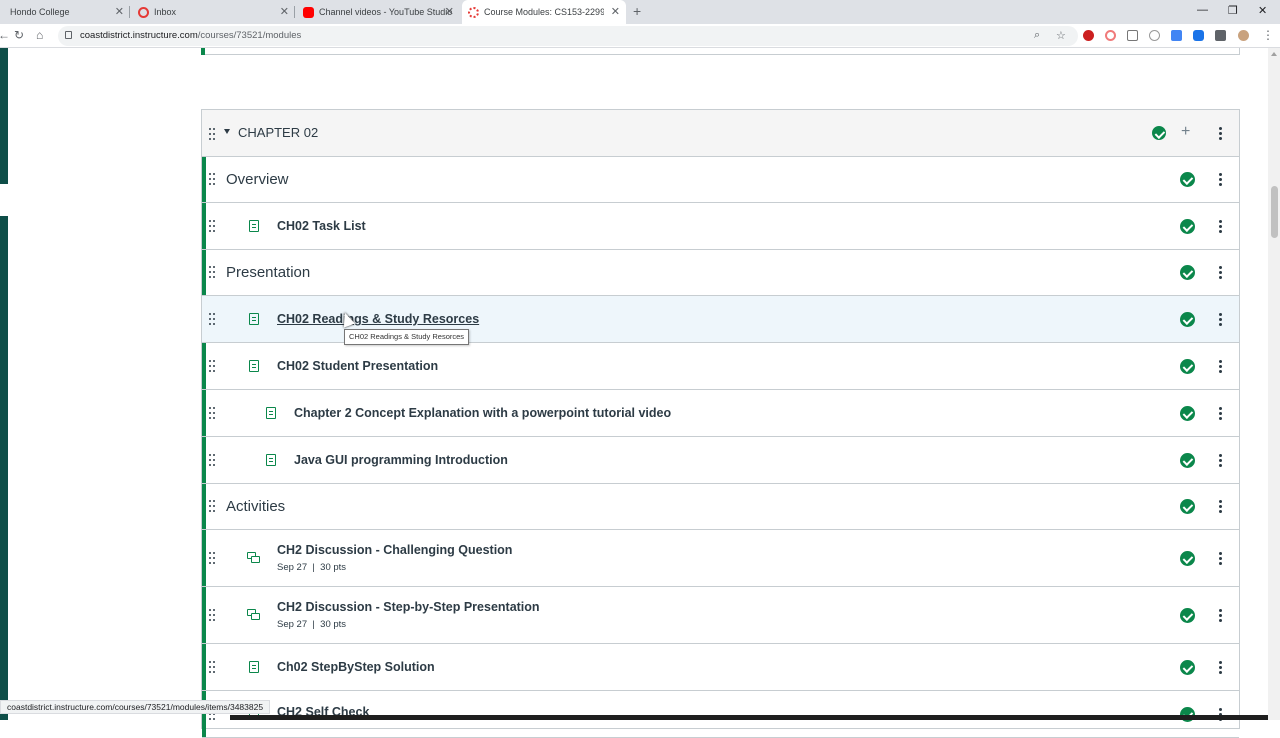 Image resolution: width=1280 pixels, height=738 pixels. Describe the element at coordinates (1262, 10) in the screenshot. I see `close-window-icon: ✕` at that location.